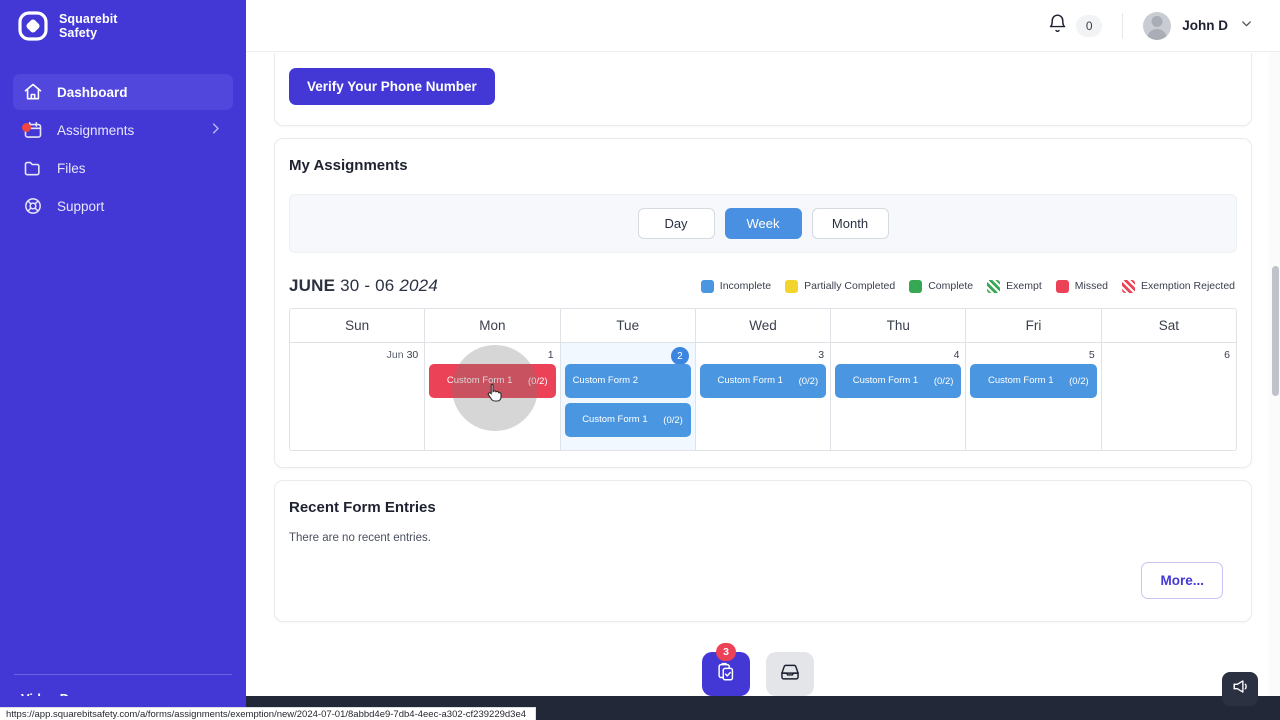 This screenshot has width=1280, height=720. I want to click on user-menu: John D, so click(1198, 25).